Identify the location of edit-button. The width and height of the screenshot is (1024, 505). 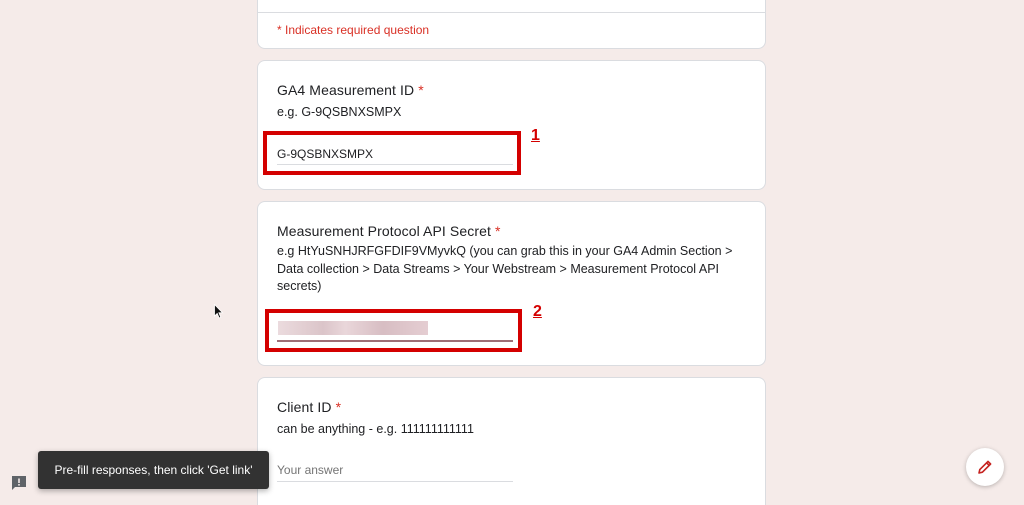
(985, 467).